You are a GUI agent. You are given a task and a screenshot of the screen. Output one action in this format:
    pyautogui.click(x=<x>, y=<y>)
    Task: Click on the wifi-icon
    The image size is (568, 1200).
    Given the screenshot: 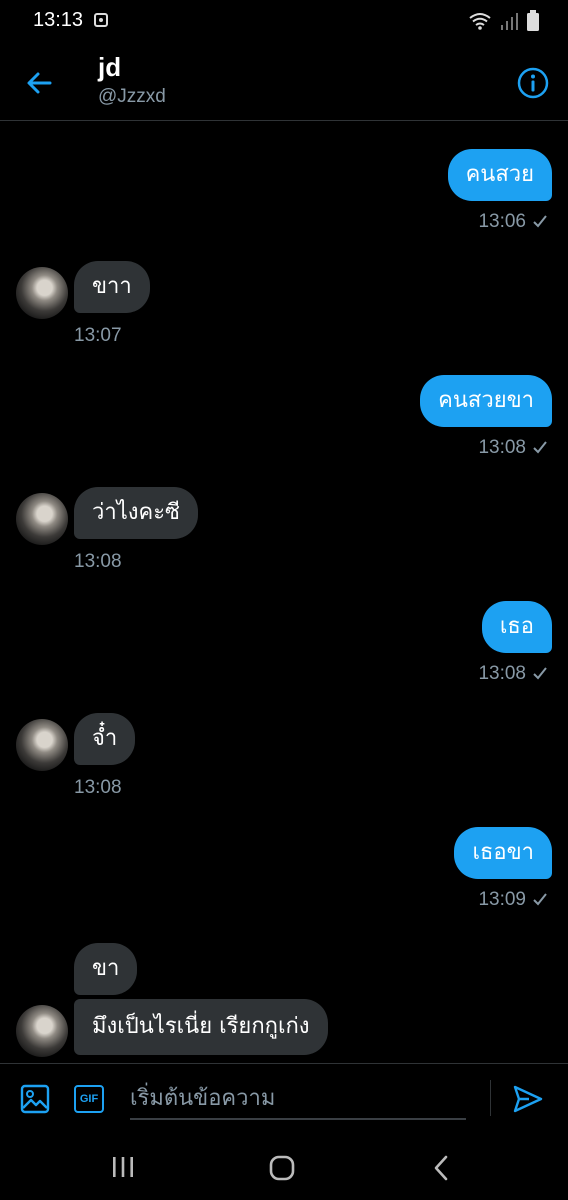 What is the action you would take?
    pyautogui.click(x=480, y=21)
    